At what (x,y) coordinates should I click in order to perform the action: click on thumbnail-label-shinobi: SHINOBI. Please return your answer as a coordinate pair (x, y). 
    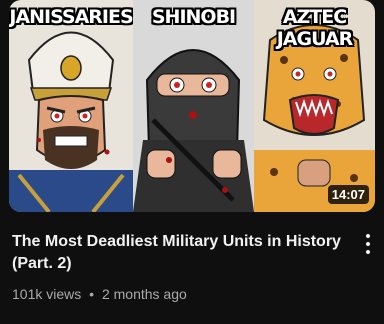
    Looking at the image, I should click on (193, 17).